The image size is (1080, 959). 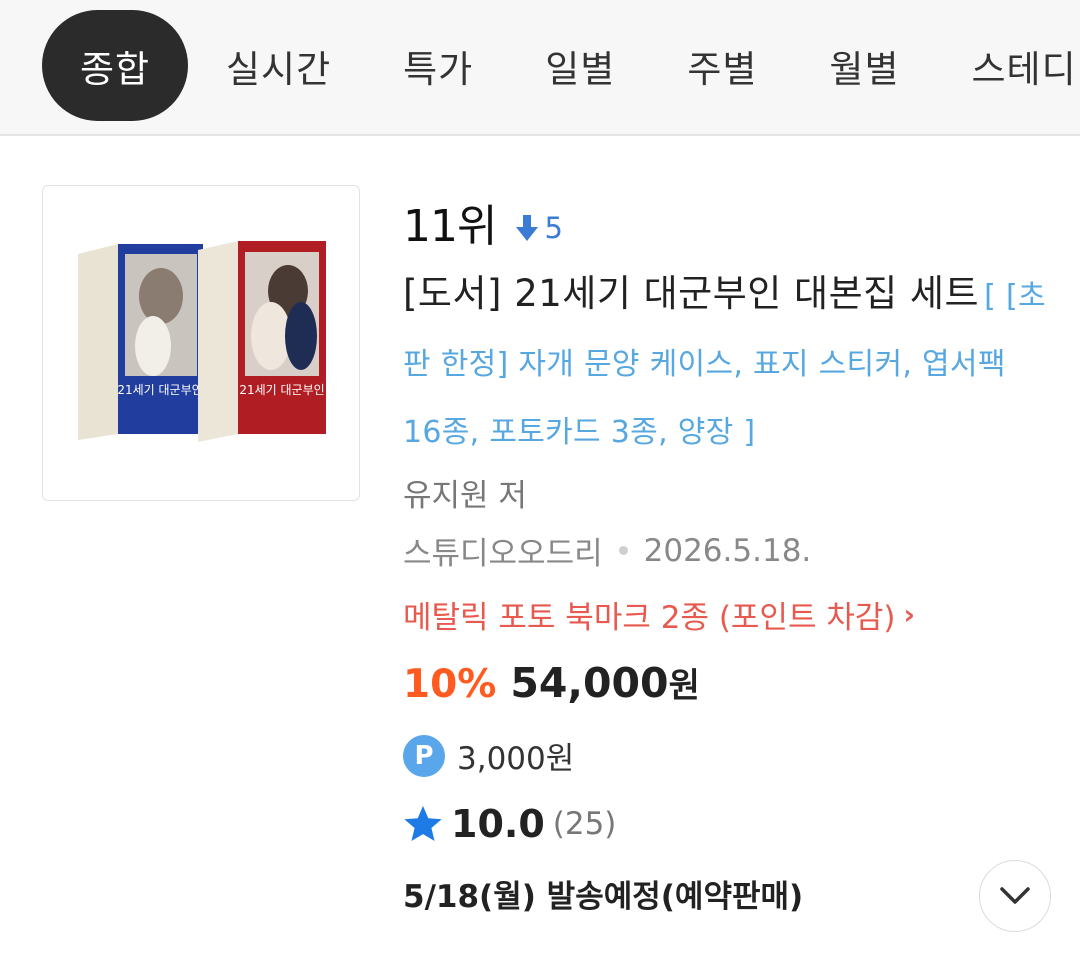 I want to click on publish-date: 2026.5.18., so click(x=727, y=550).